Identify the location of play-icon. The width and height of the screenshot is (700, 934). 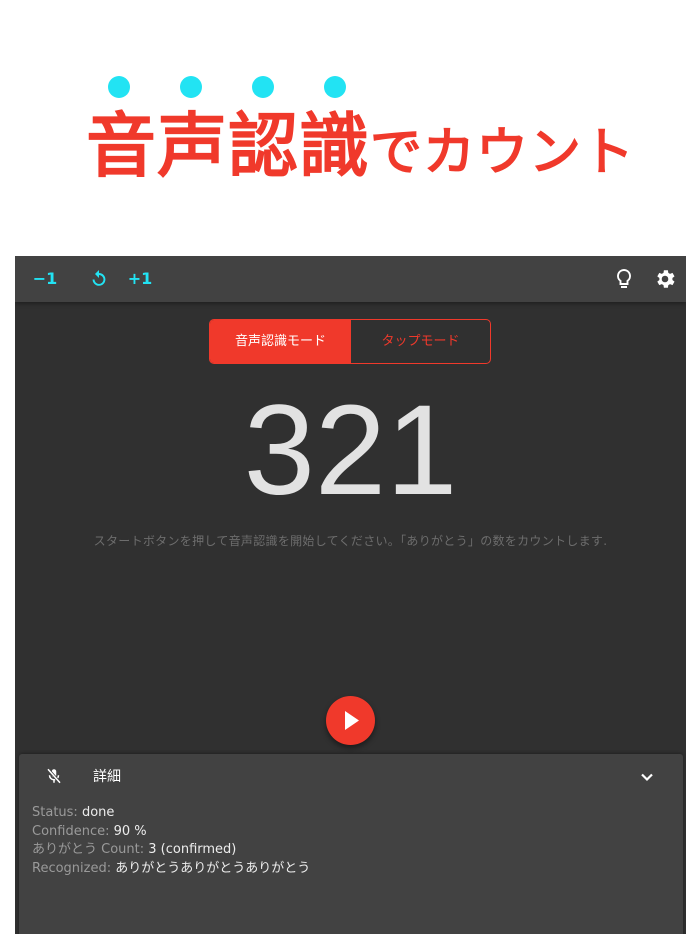
(352, 720).